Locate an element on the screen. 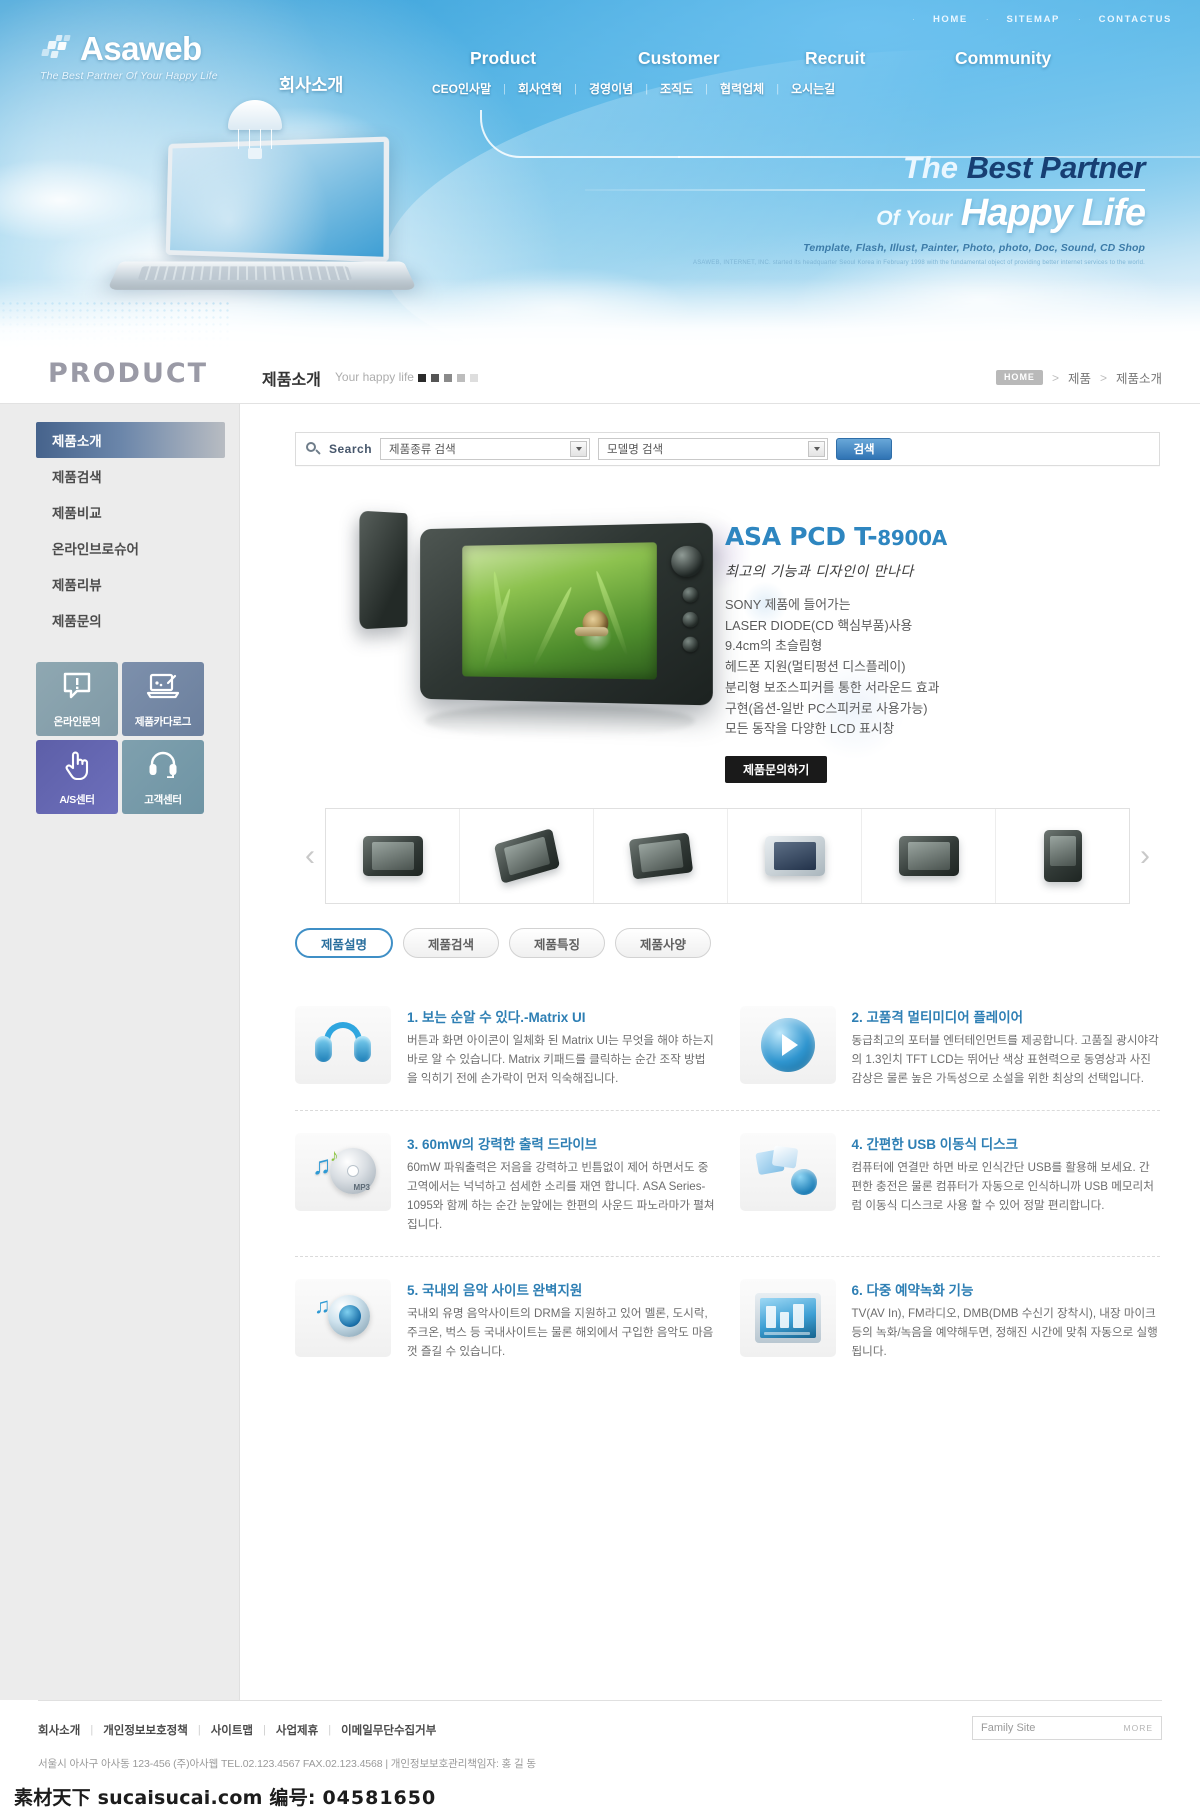 The width and height of the screenshot is (1200, 1820). utility-link-contactus: CONTACTUS is located at coordinates (1135, 19).